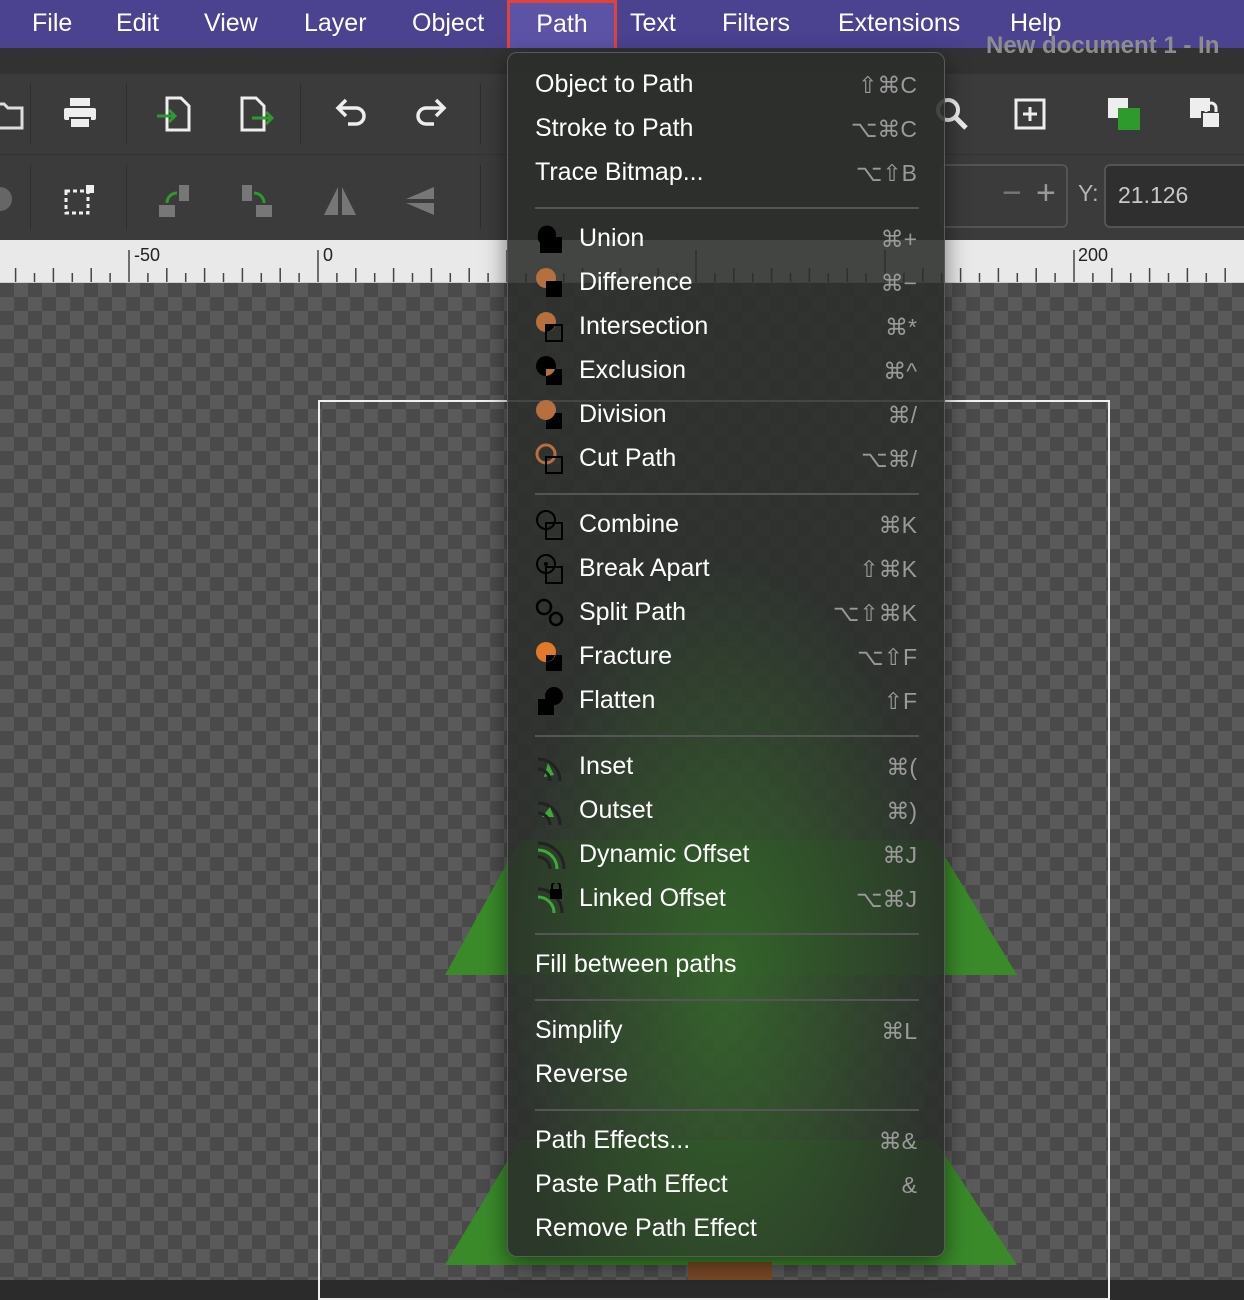  What do you see at coordinates (898, 239) in the screenshot?
I see `menu-item-shortcut: ⌘+` at bounding box center [898, 239].